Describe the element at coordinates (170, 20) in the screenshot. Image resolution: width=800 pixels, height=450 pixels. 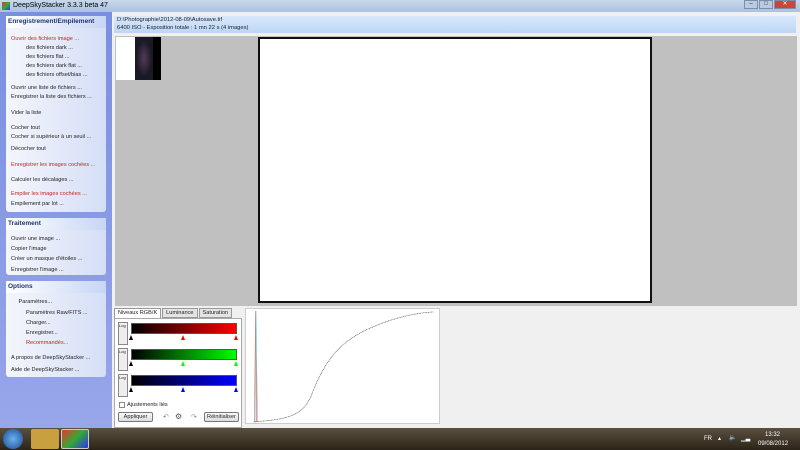
I see `file-path: D:\Photographie\2012-08-09\Autosave.tif` at that location.